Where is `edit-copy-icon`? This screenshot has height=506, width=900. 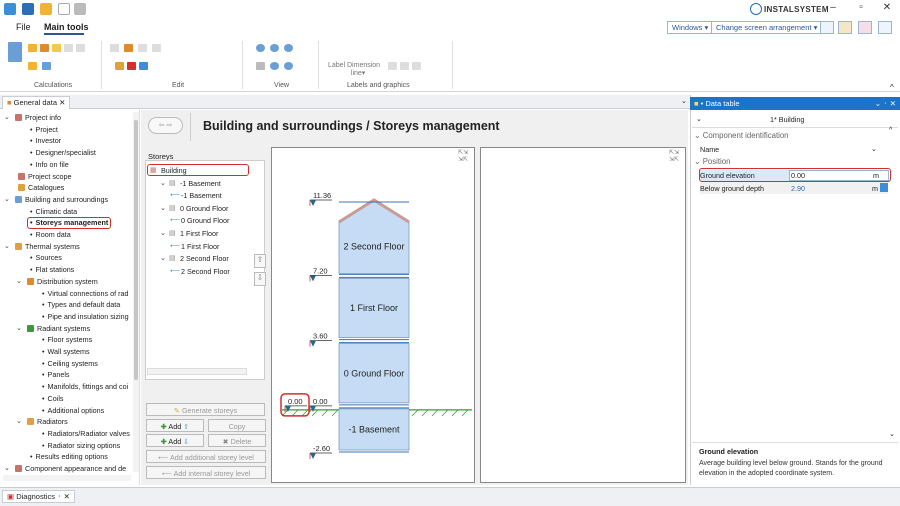
edit-copy-icon is located at coordinates (114, 48).